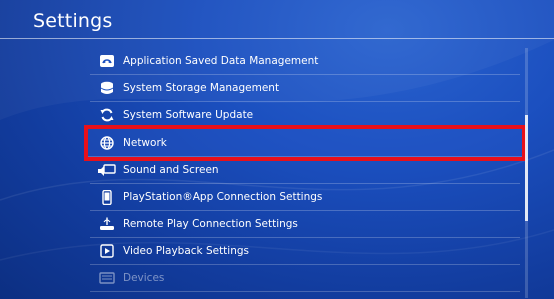  What do you see at coordinates (106, 88) in the screenshot?
I see `storage-icon` at bounding box center [106, 88].